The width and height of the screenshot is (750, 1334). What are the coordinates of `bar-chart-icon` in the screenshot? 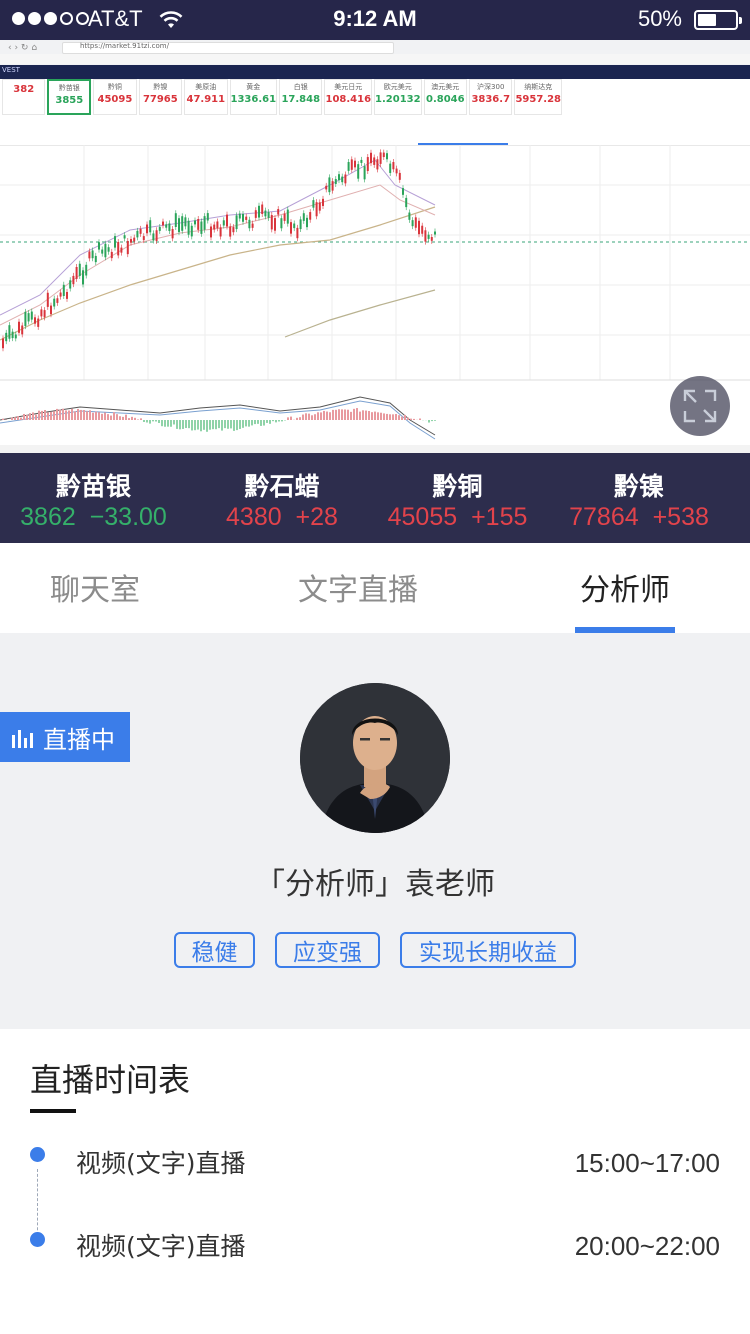 It's located at (22, 739).